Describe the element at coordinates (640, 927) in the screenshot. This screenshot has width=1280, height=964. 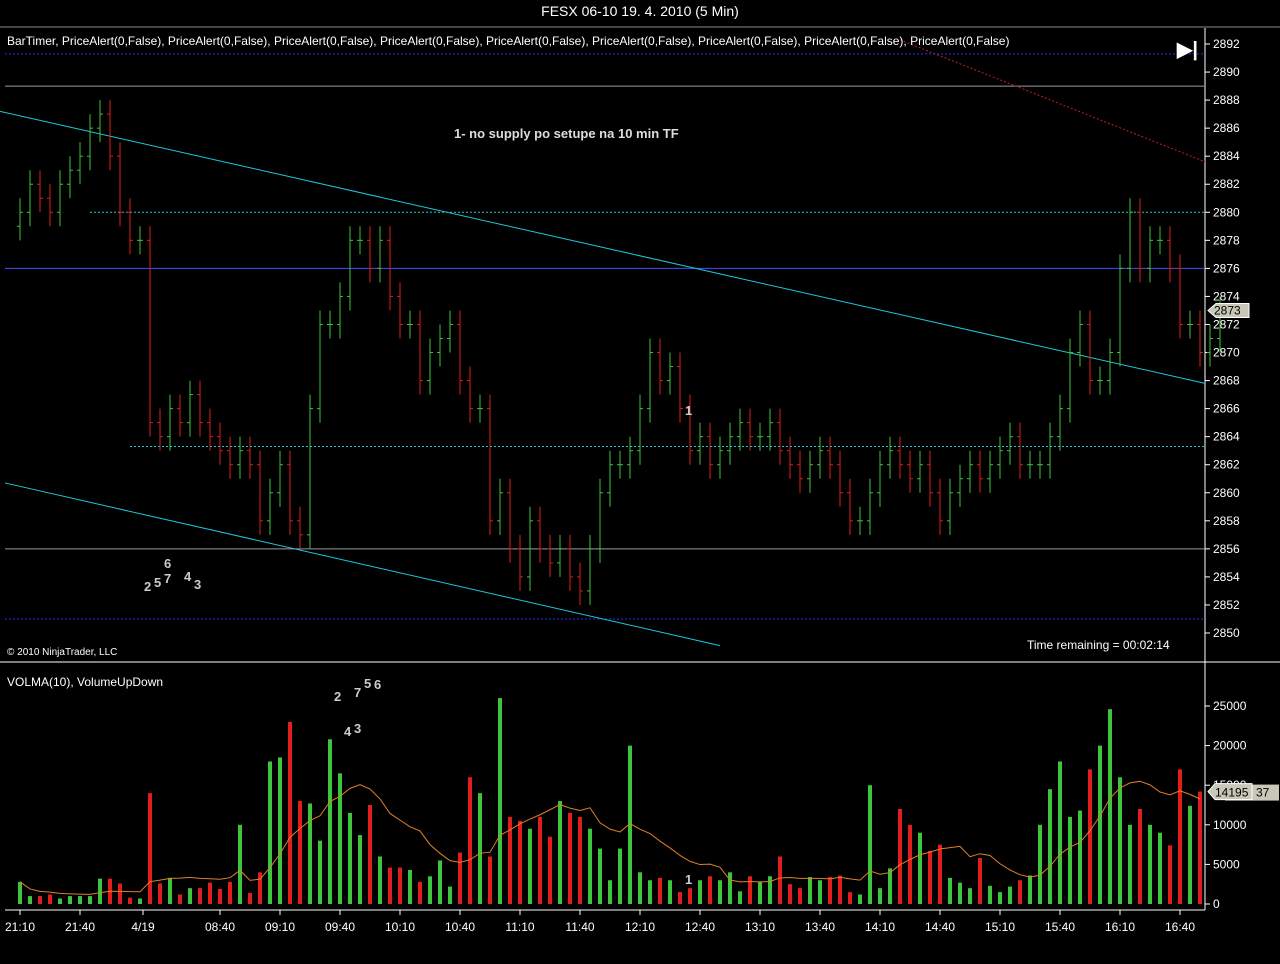
I see `time-tick-label: 12:10` at that location.